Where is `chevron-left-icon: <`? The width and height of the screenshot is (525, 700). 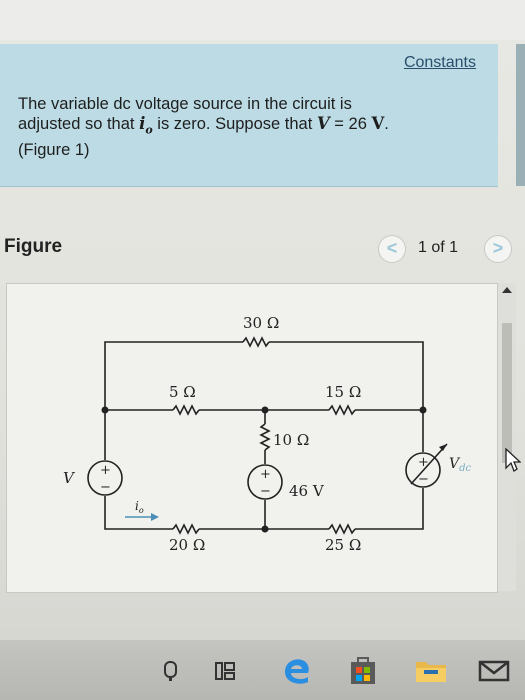 chevron-left-icon: < is located at coordinates (392, 248).